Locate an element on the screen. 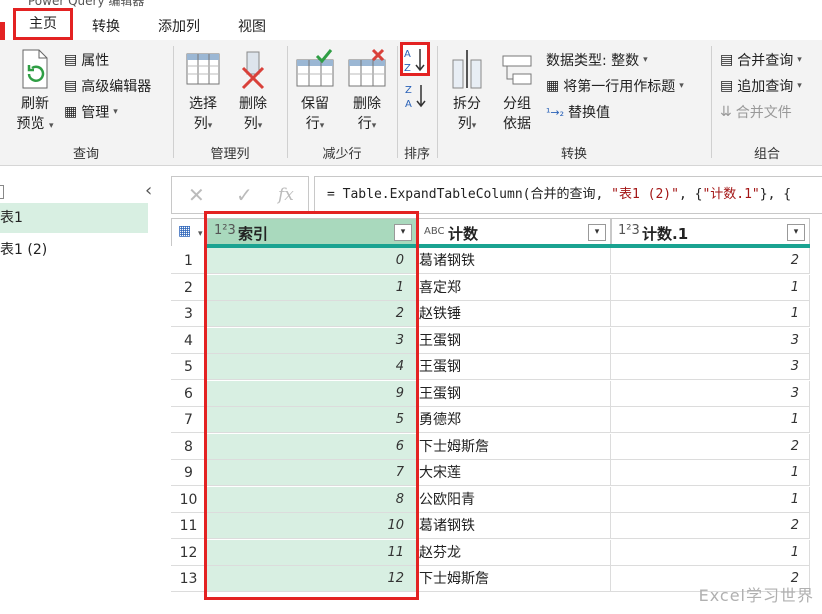  table-row: 12 11 赵芬龙 1 is located at coordinates (496, 552).